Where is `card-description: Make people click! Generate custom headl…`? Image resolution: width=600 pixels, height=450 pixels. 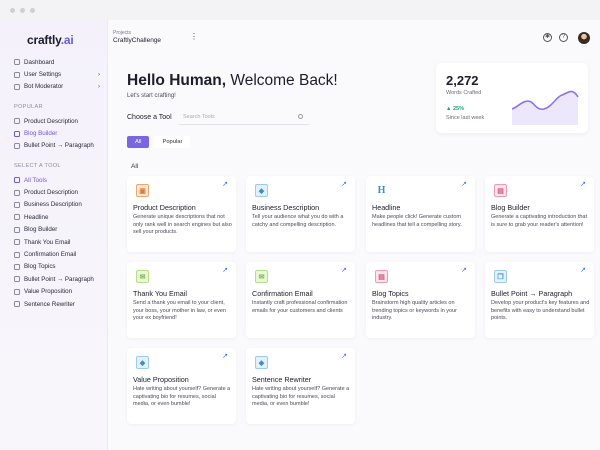 card-description: Make people click! Generate custom headl… is located at coordinates (417, 221).